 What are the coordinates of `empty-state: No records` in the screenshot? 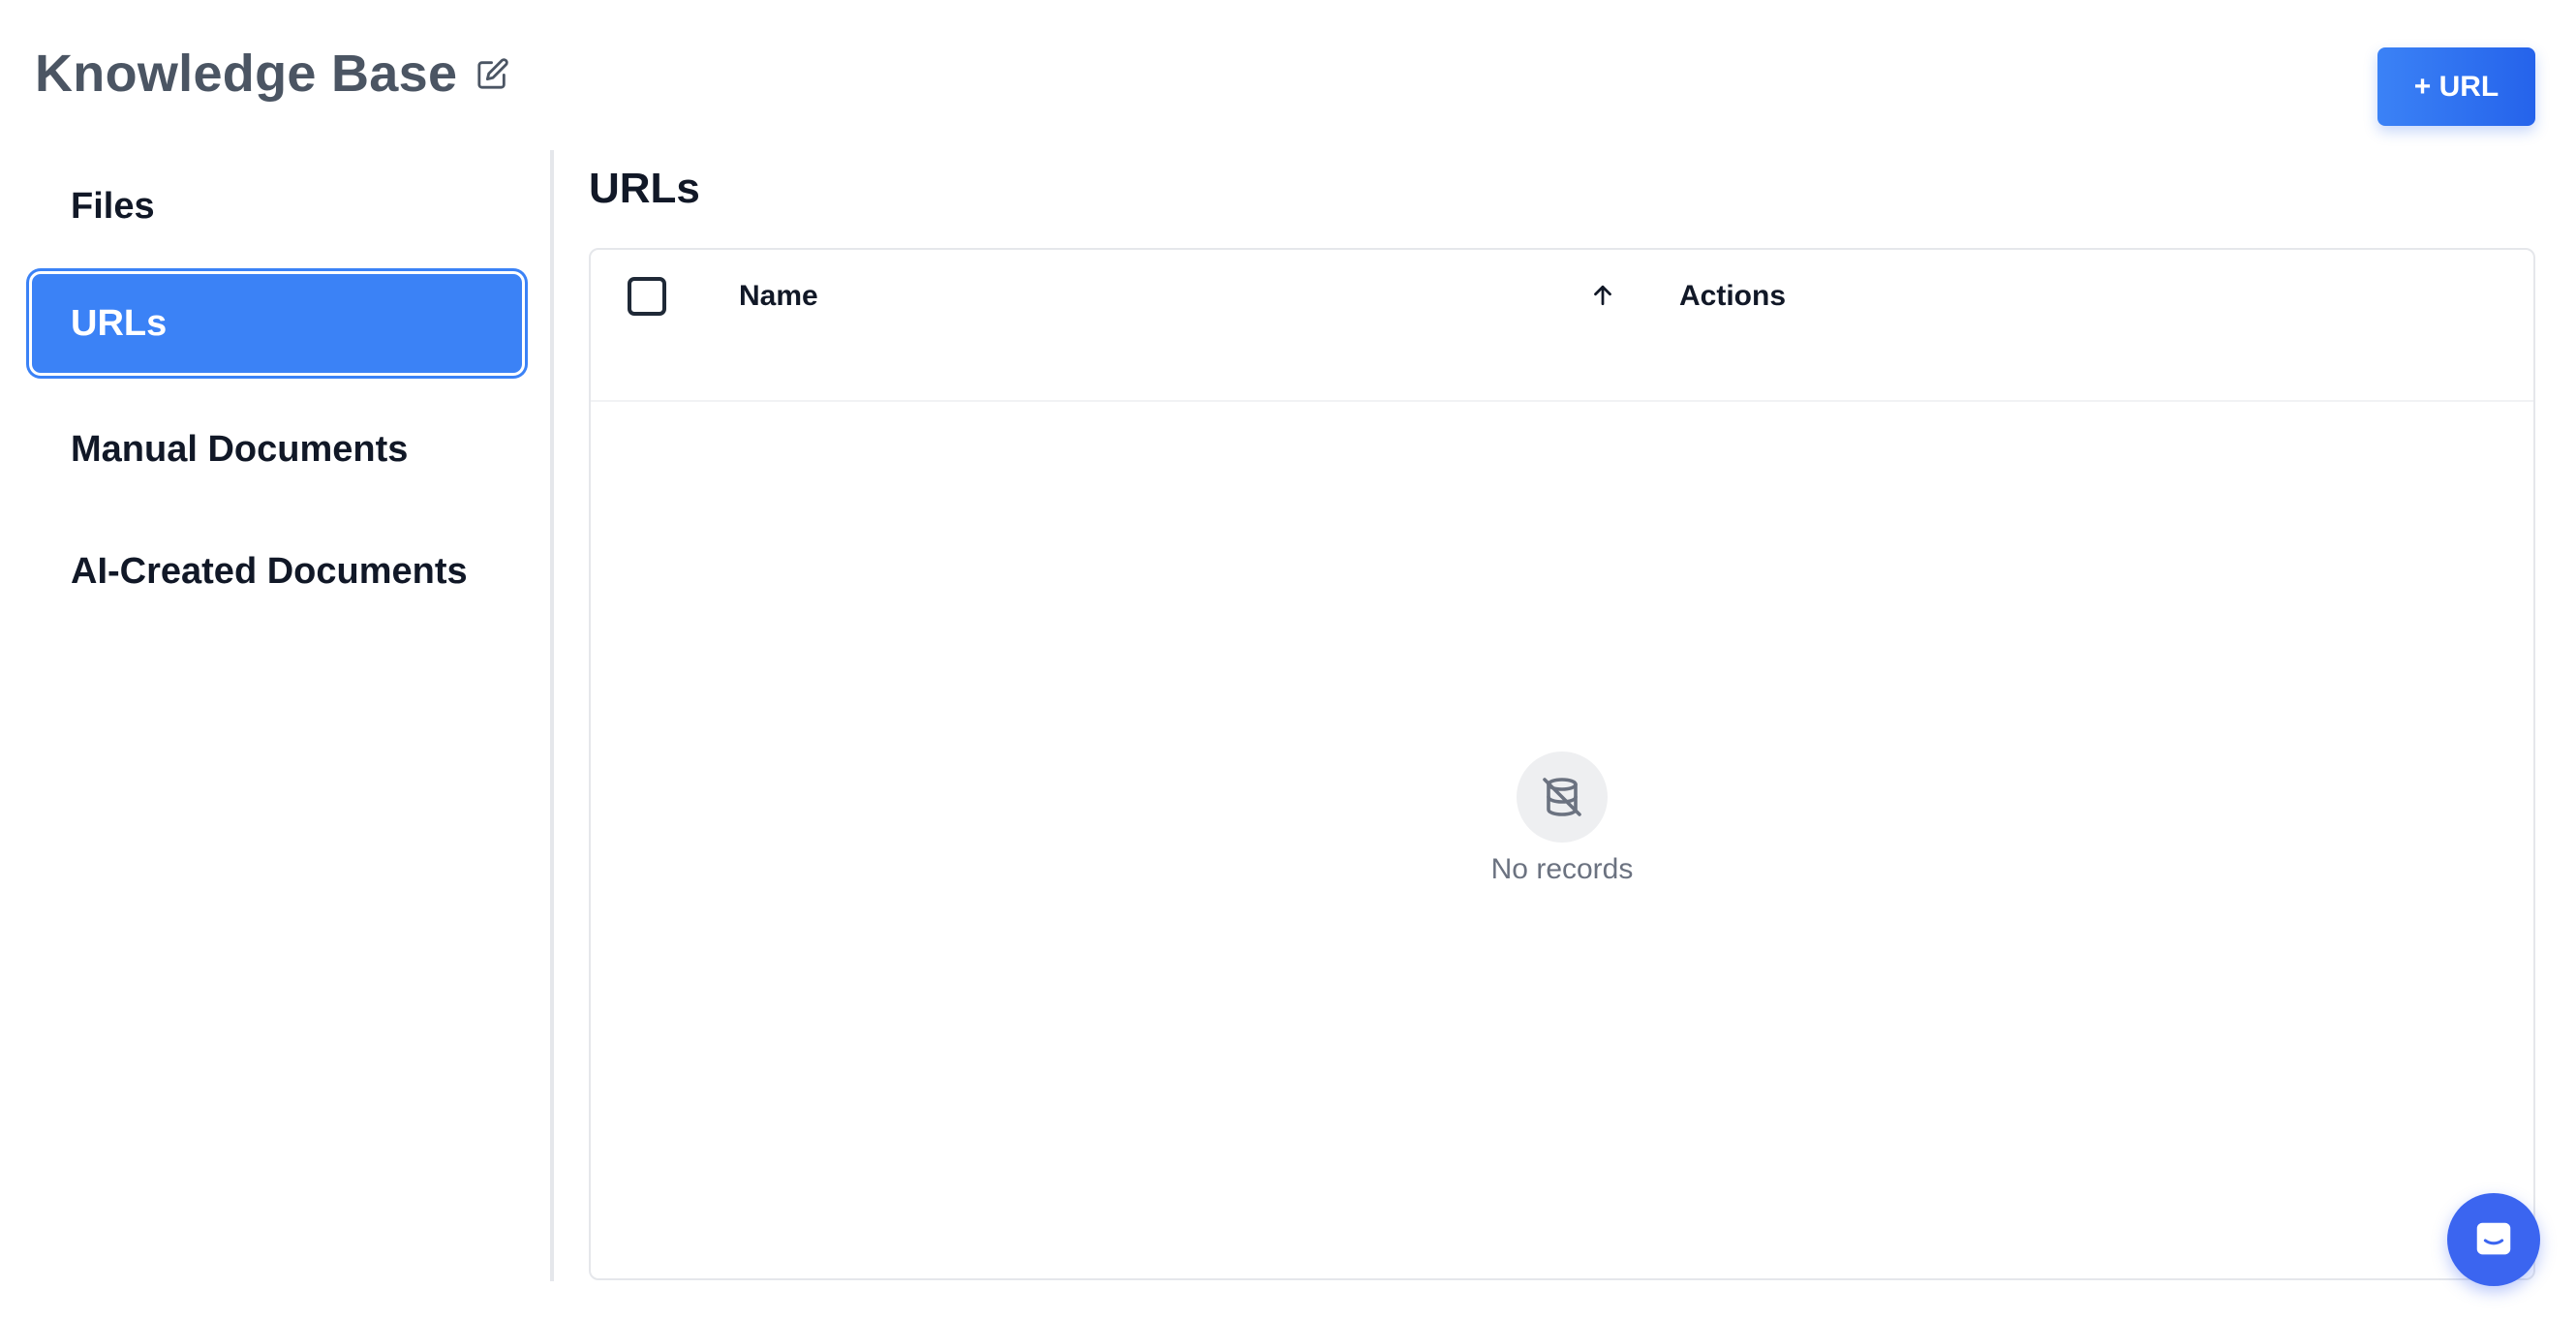 It's located at (1562, 820).